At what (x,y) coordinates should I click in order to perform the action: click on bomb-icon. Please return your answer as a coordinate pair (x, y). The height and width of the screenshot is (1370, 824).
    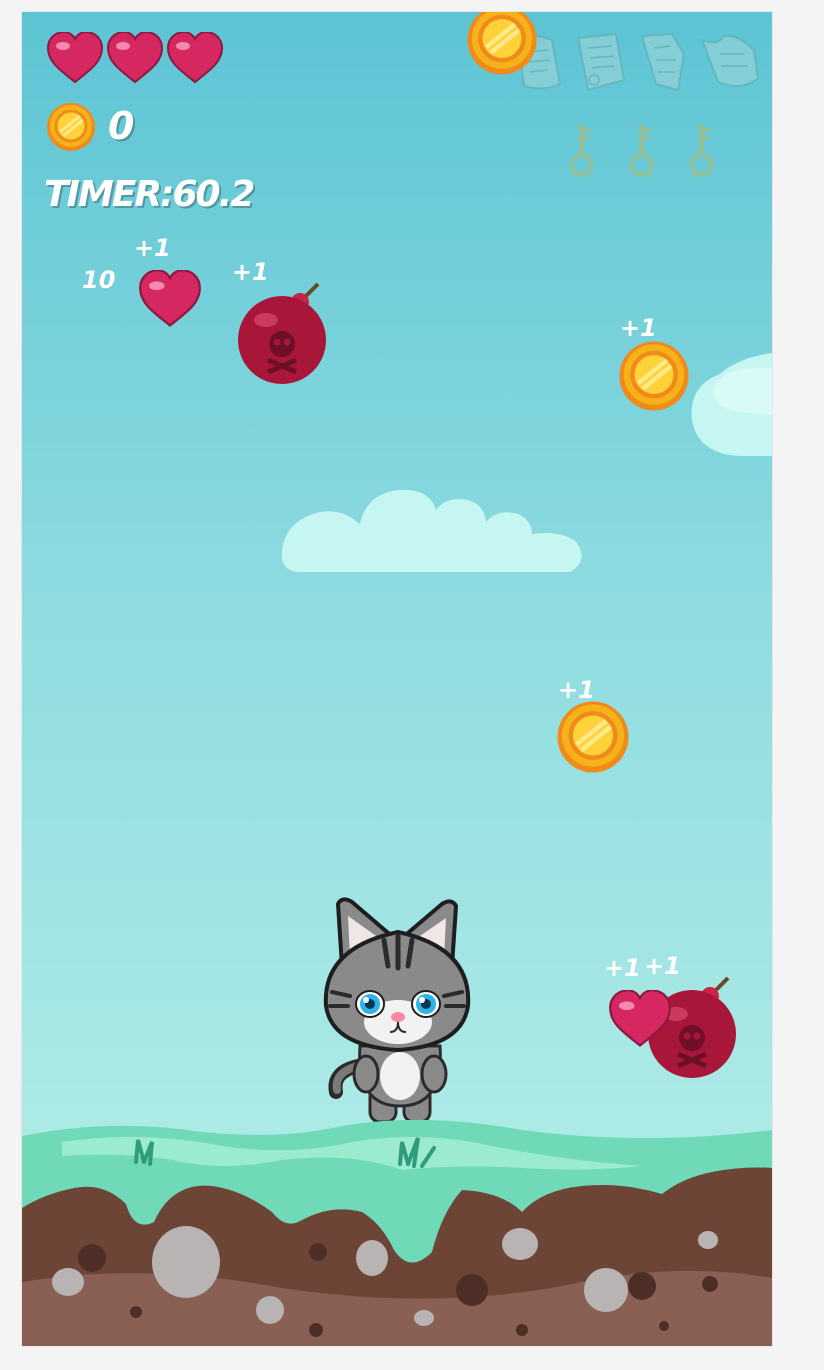
    Looking at the image, I should click on (284, 334).